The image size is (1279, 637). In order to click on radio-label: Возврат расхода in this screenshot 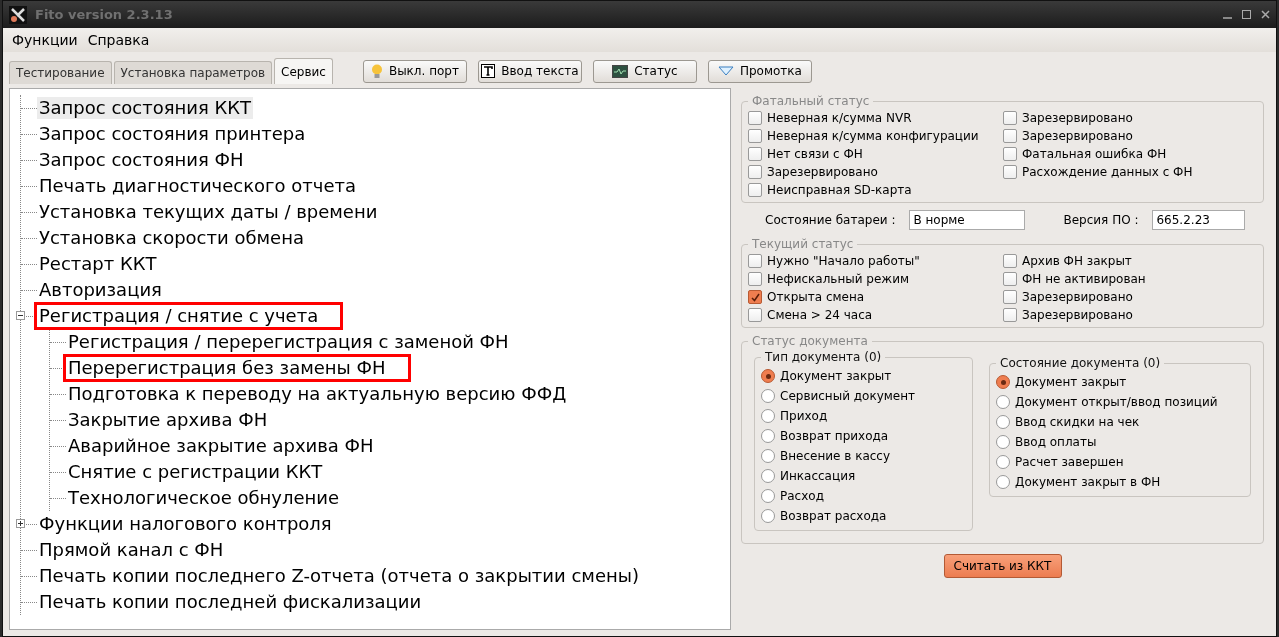, I will do `click(833, 516)`.